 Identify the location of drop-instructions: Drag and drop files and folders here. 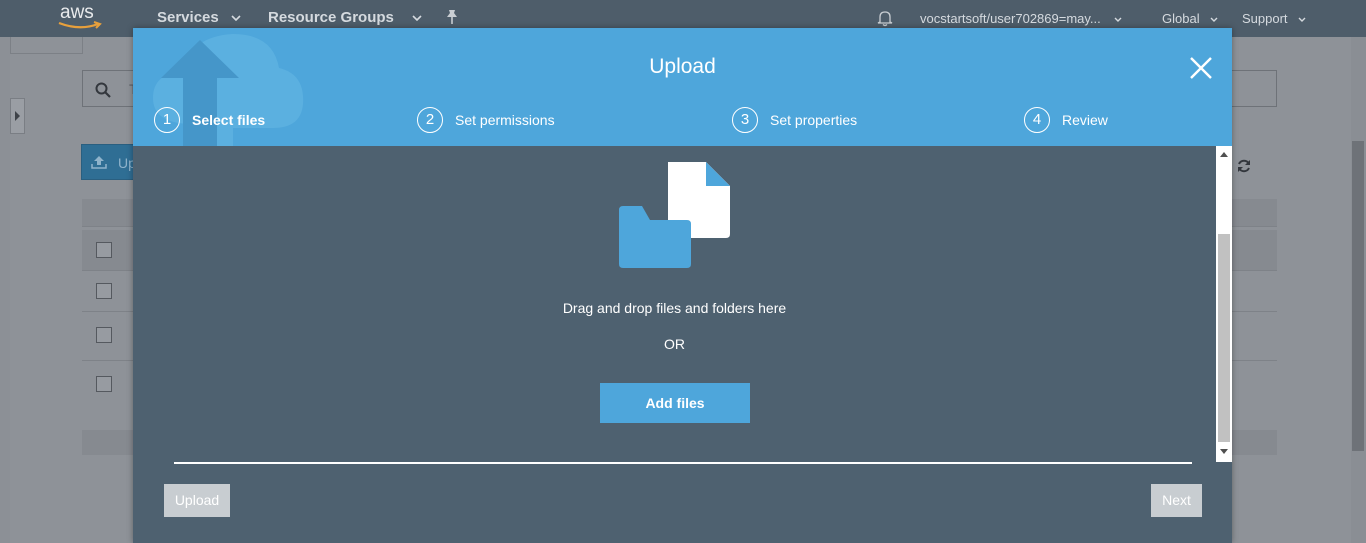
(674, 308).